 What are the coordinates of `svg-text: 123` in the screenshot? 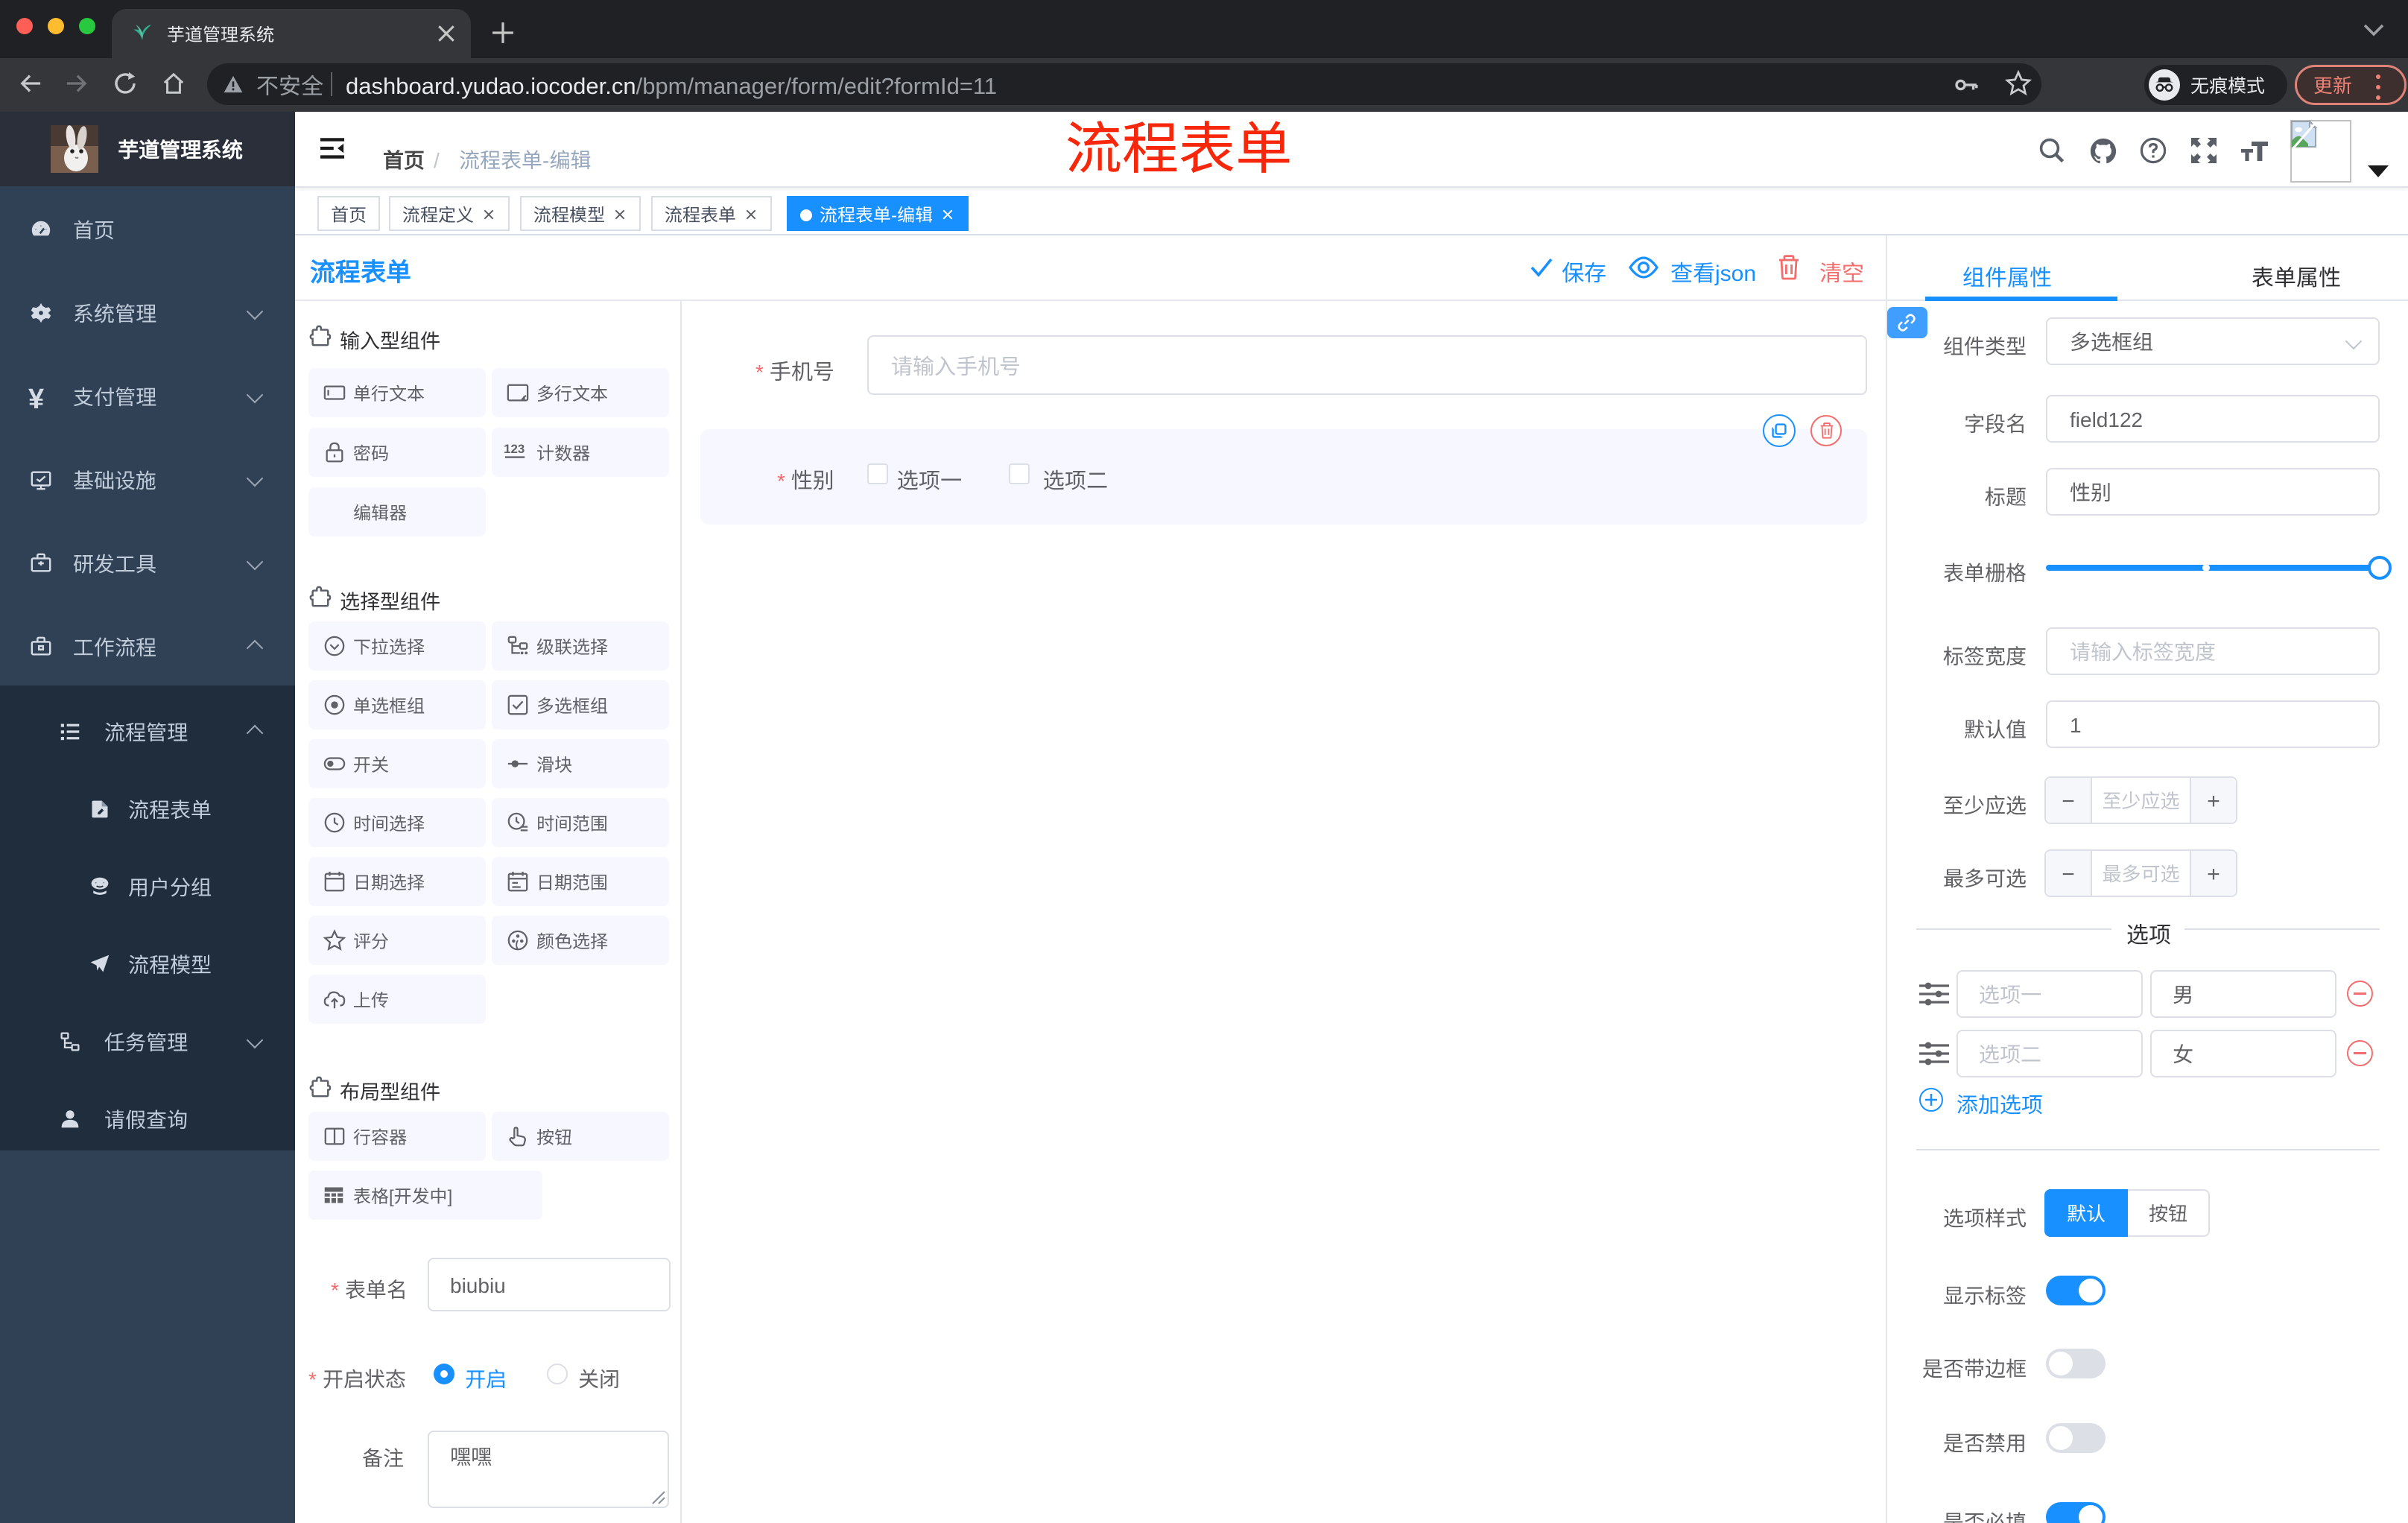 It's located at (514, 447).